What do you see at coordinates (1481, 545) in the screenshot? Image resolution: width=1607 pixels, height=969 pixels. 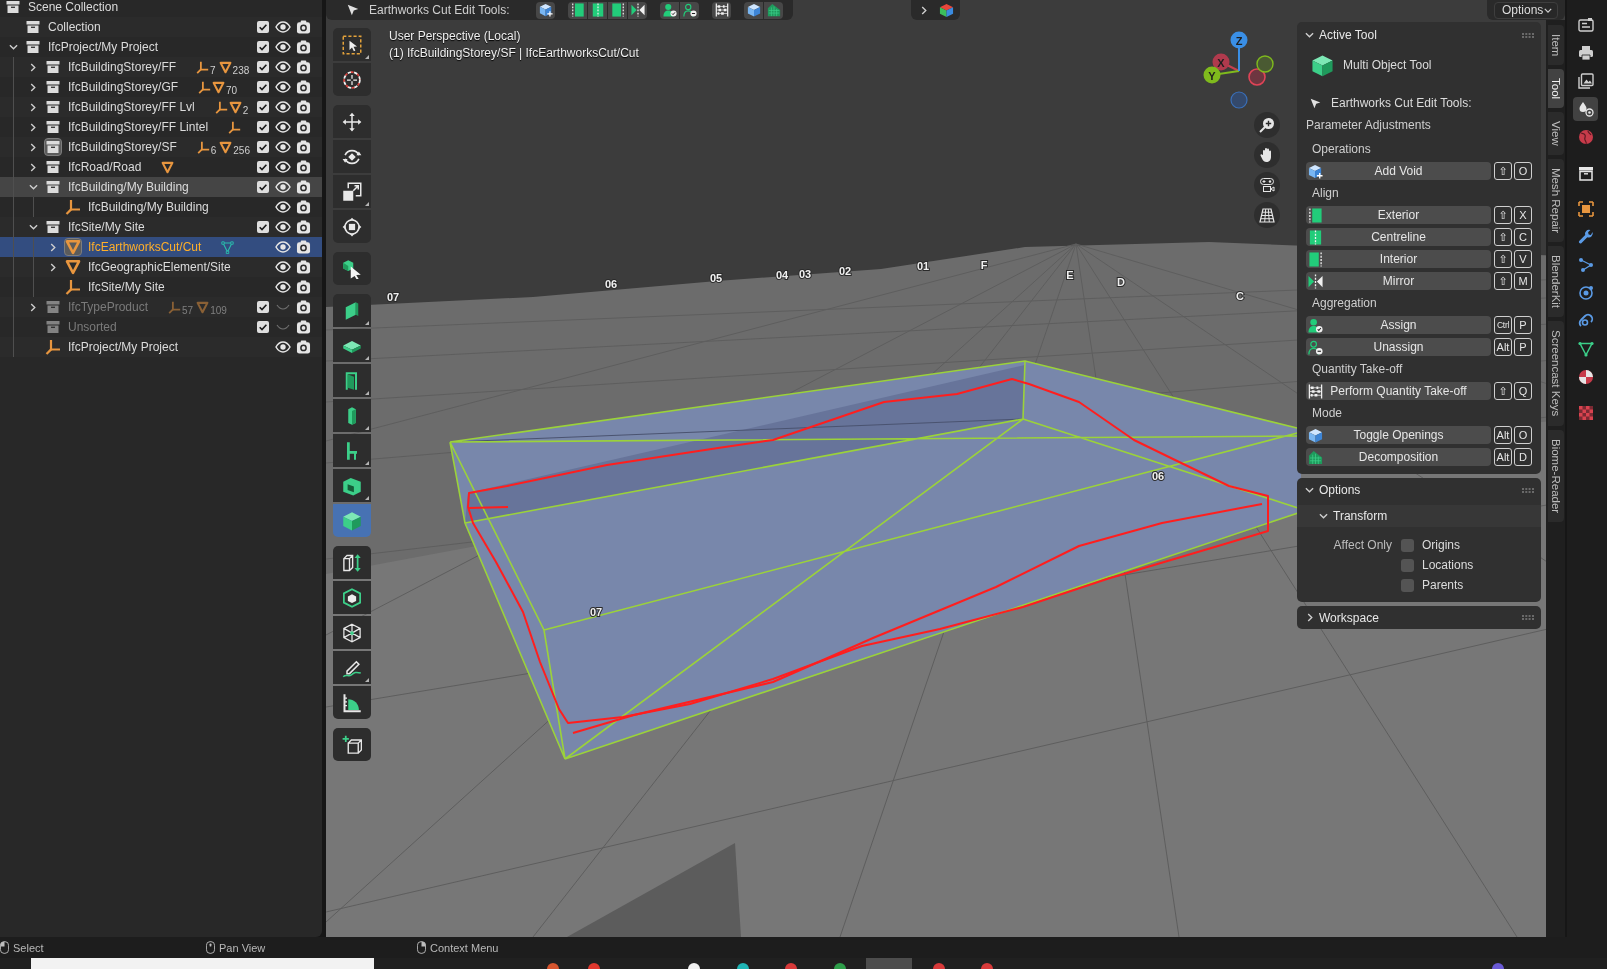 I see `checkbox-label: Origins` at bounding box center [1481, 545].